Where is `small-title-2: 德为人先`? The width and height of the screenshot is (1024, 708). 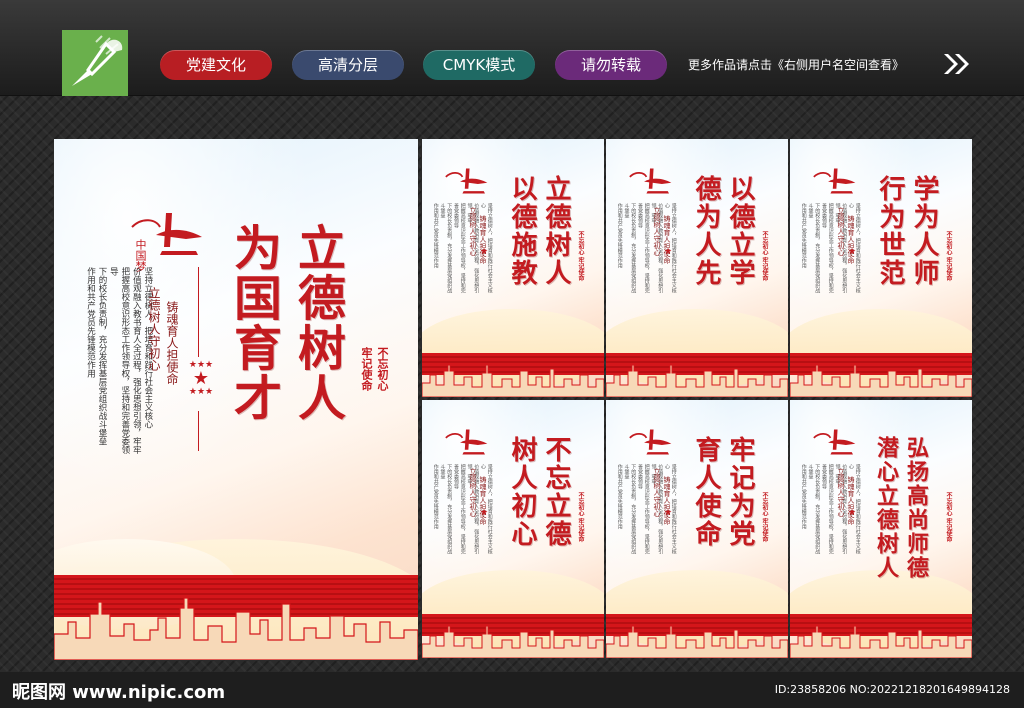 small-title-2: 德为人先 is located at coordinates (706, 231).